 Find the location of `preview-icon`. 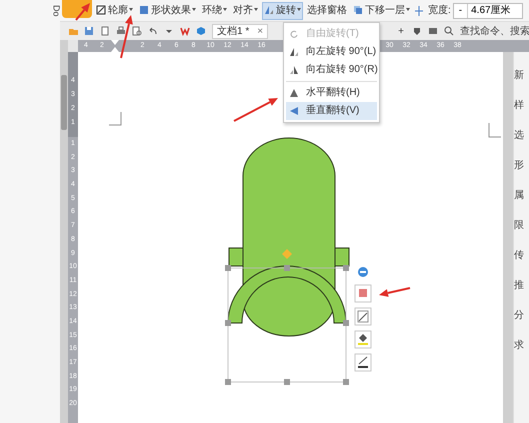

preview-icon is located at coordinates (137, 31).